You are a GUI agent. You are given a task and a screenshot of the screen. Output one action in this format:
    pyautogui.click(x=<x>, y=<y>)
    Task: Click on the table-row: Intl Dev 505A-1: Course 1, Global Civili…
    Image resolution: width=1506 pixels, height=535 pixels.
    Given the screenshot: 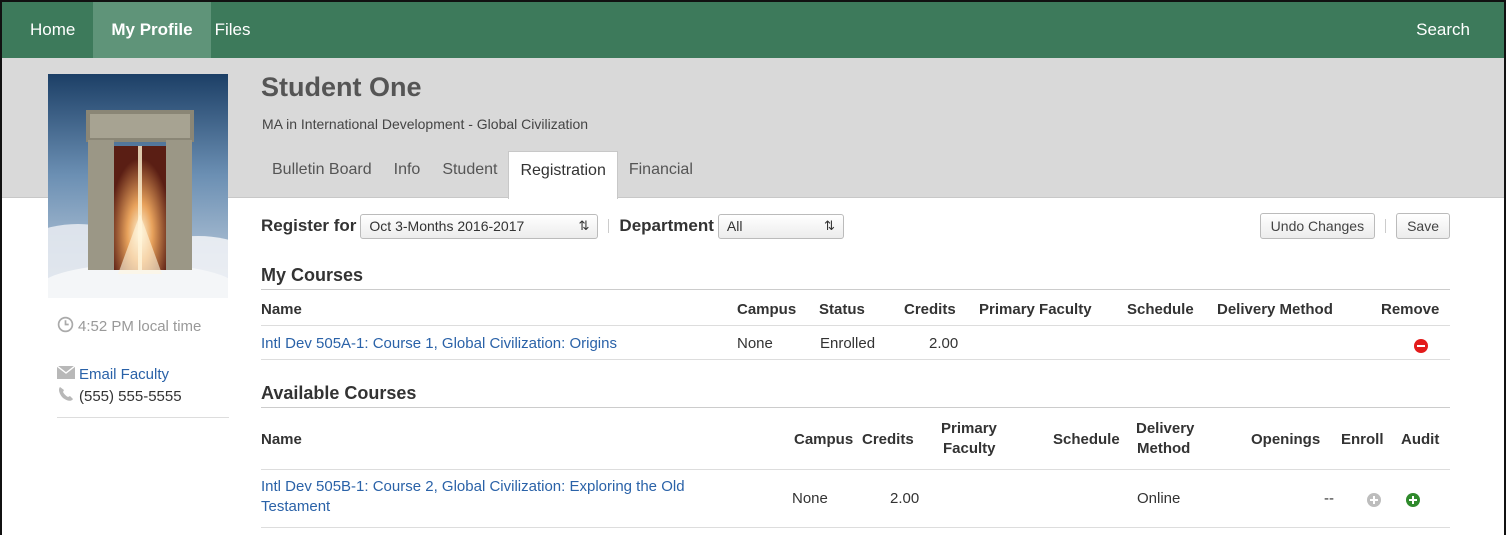 What is the action you would take?
    pyautogui.click(x=855, y=343)
    